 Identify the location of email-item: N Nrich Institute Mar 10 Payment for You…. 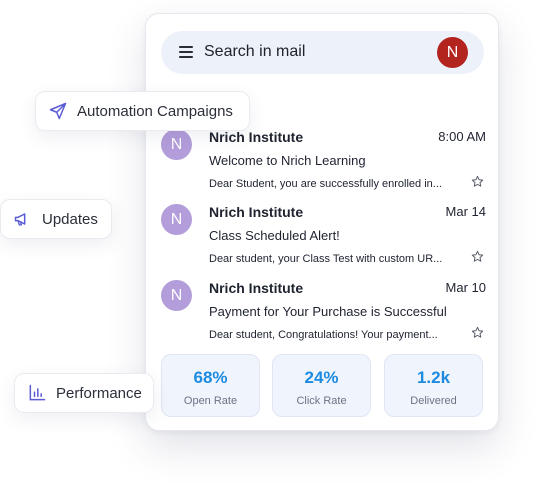
(323, 316).